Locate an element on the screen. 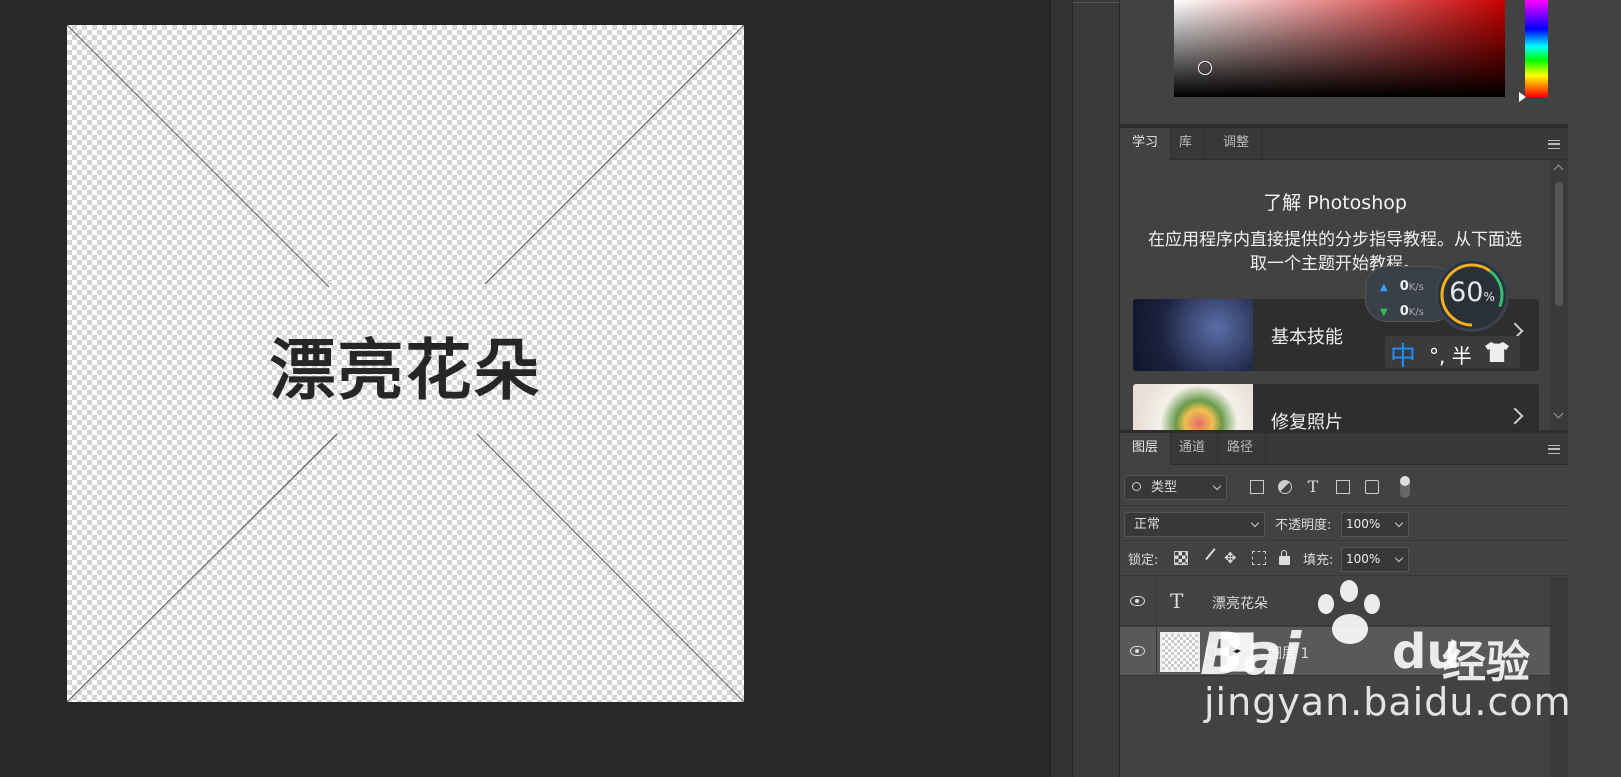 The height and width of the screenshot is (777, 1621). canvas-text-layer: 漂亮花朵 is located at coordinates (405, 365).